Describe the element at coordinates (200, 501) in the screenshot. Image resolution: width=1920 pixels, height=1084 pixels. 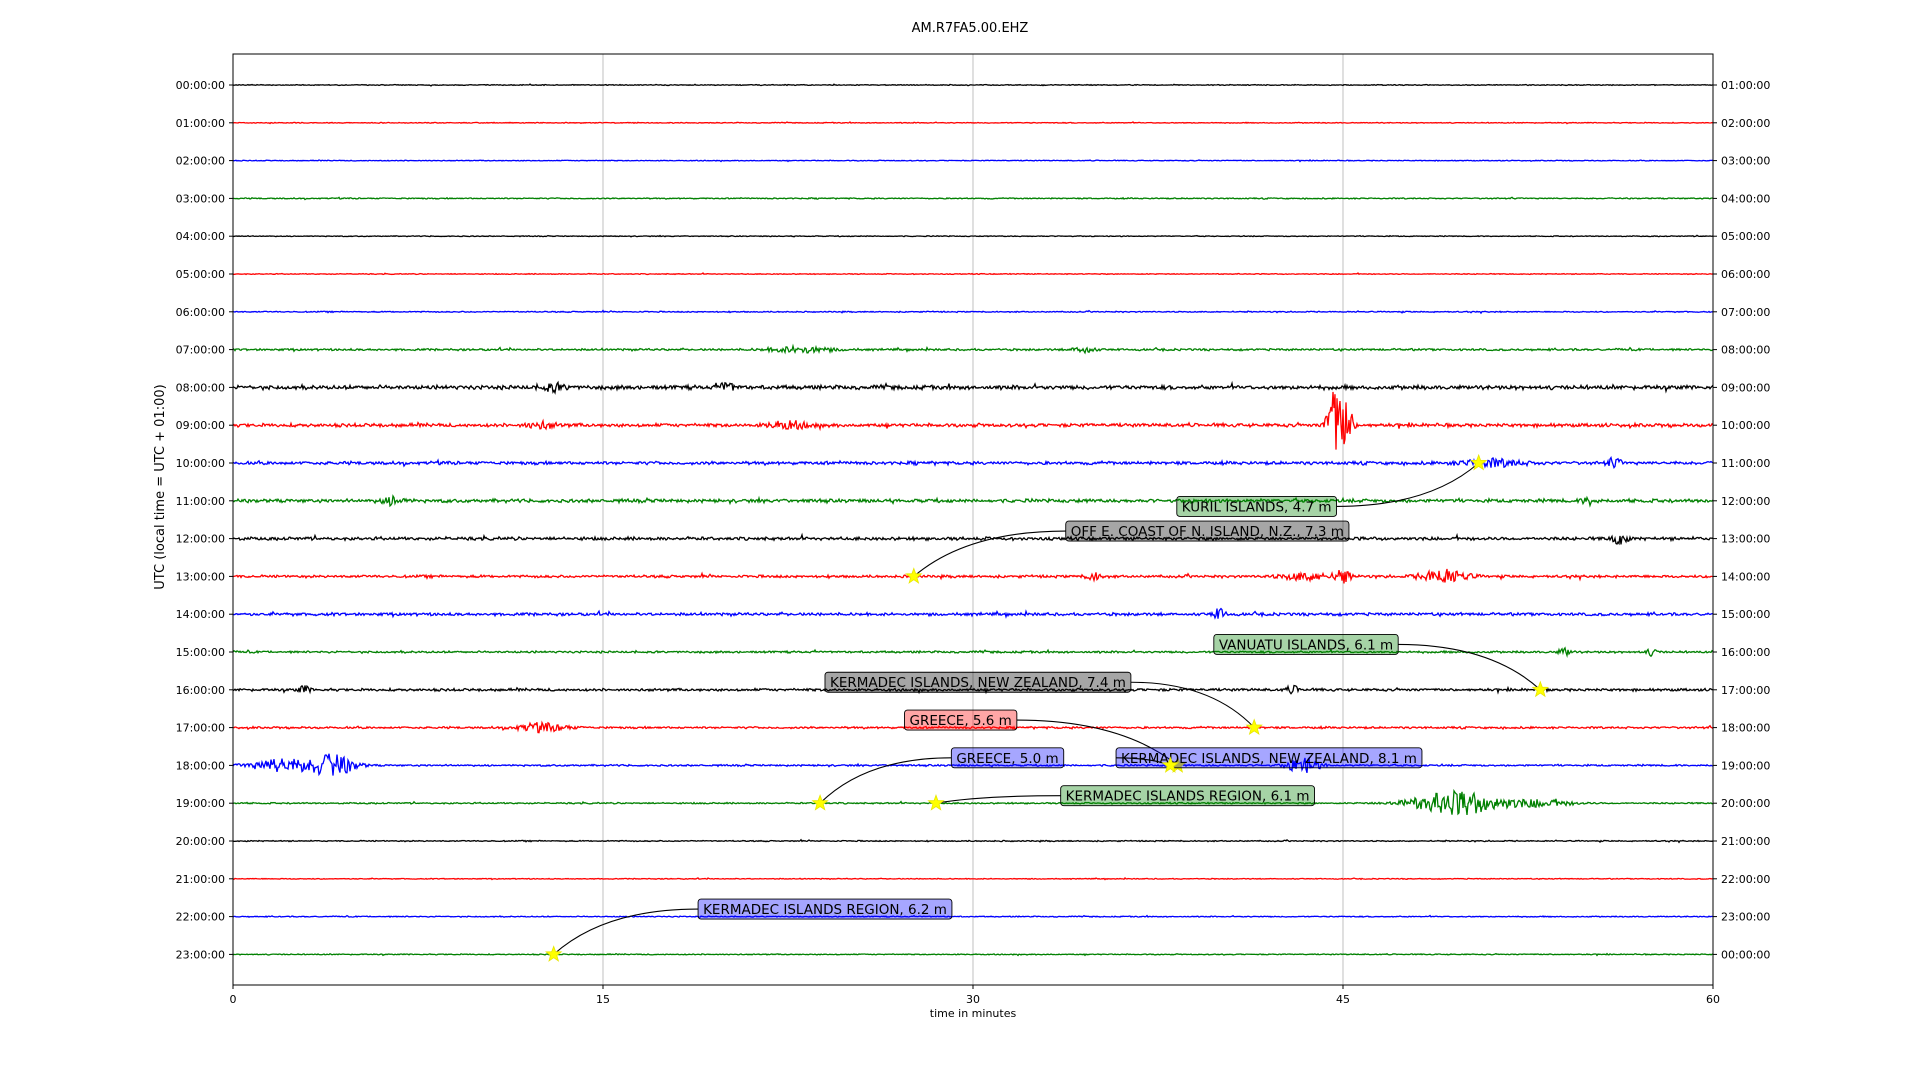
I see `y-tick-label-left: 11:00:00` at that location.